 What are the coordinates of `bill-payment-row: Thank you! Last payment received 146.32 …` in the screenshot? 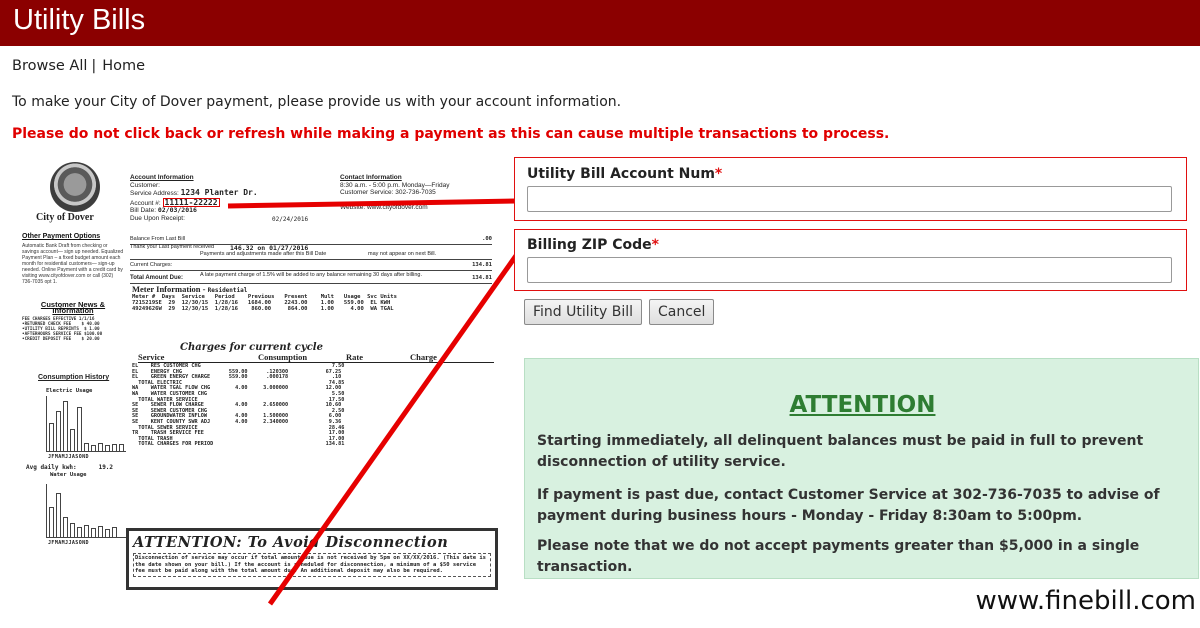 It's located at (311, 252).